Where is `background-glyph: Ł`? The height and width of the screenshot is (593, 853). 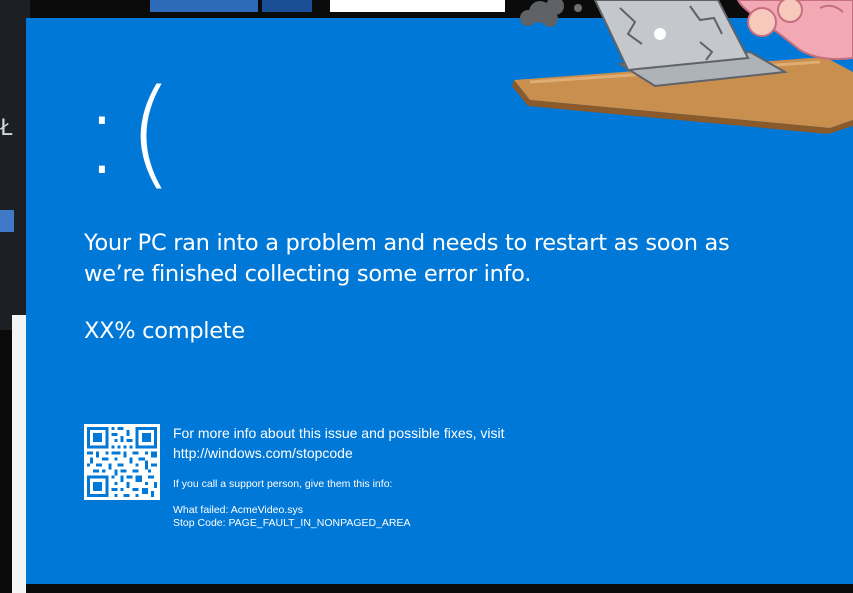
background-glyph: Ł is located at coordinates (7, 128).